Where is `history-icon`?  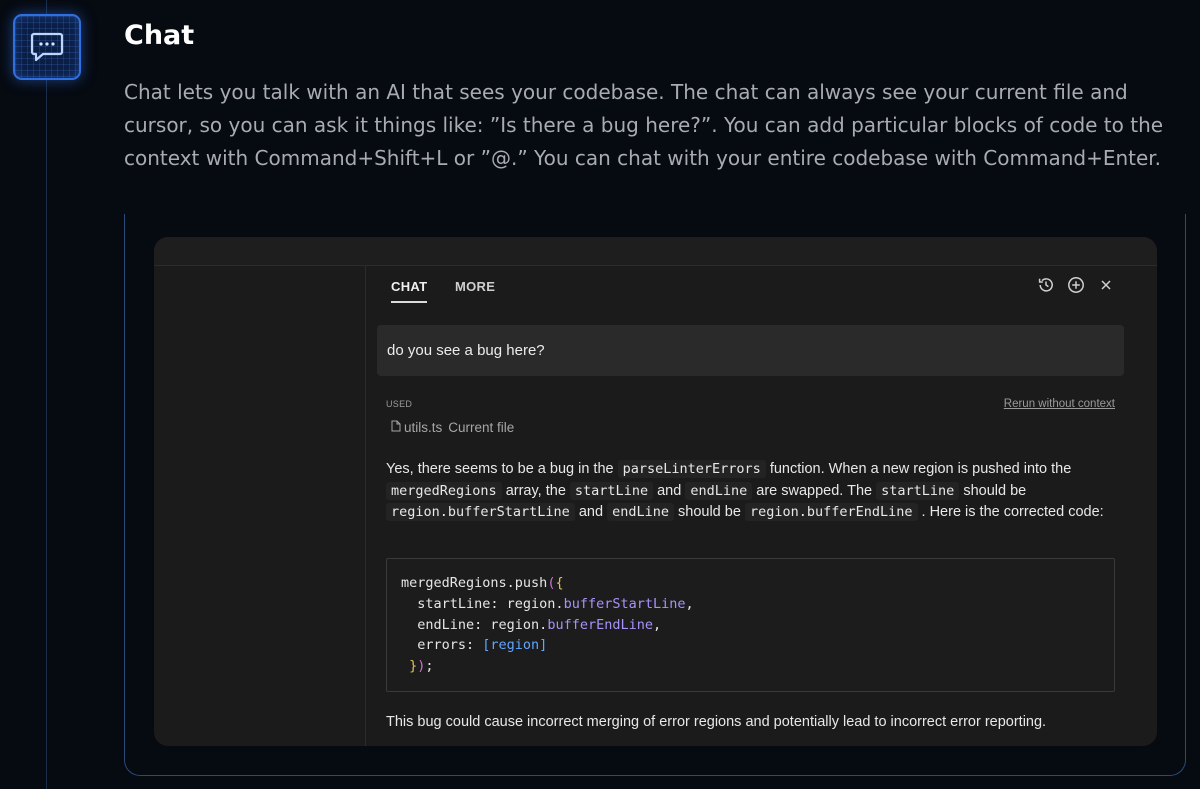 history-icon is located at coordinates (1046, 285).